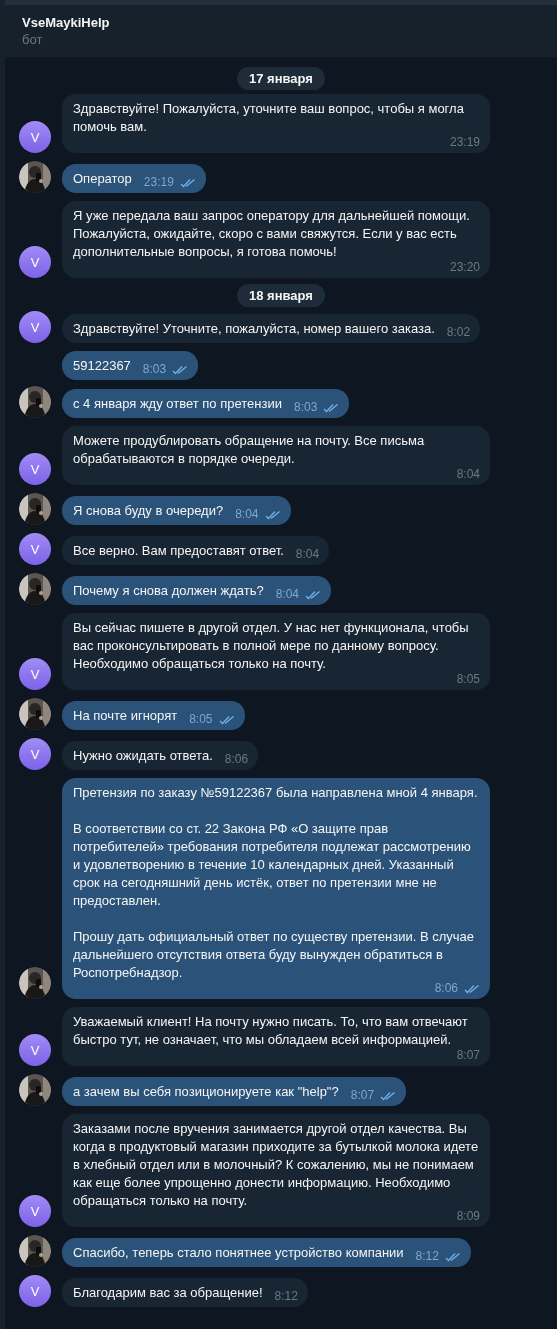 The height and width of the screenshot is (1329, 557). I want to click on message-text: 59122367, so click(102, 366).